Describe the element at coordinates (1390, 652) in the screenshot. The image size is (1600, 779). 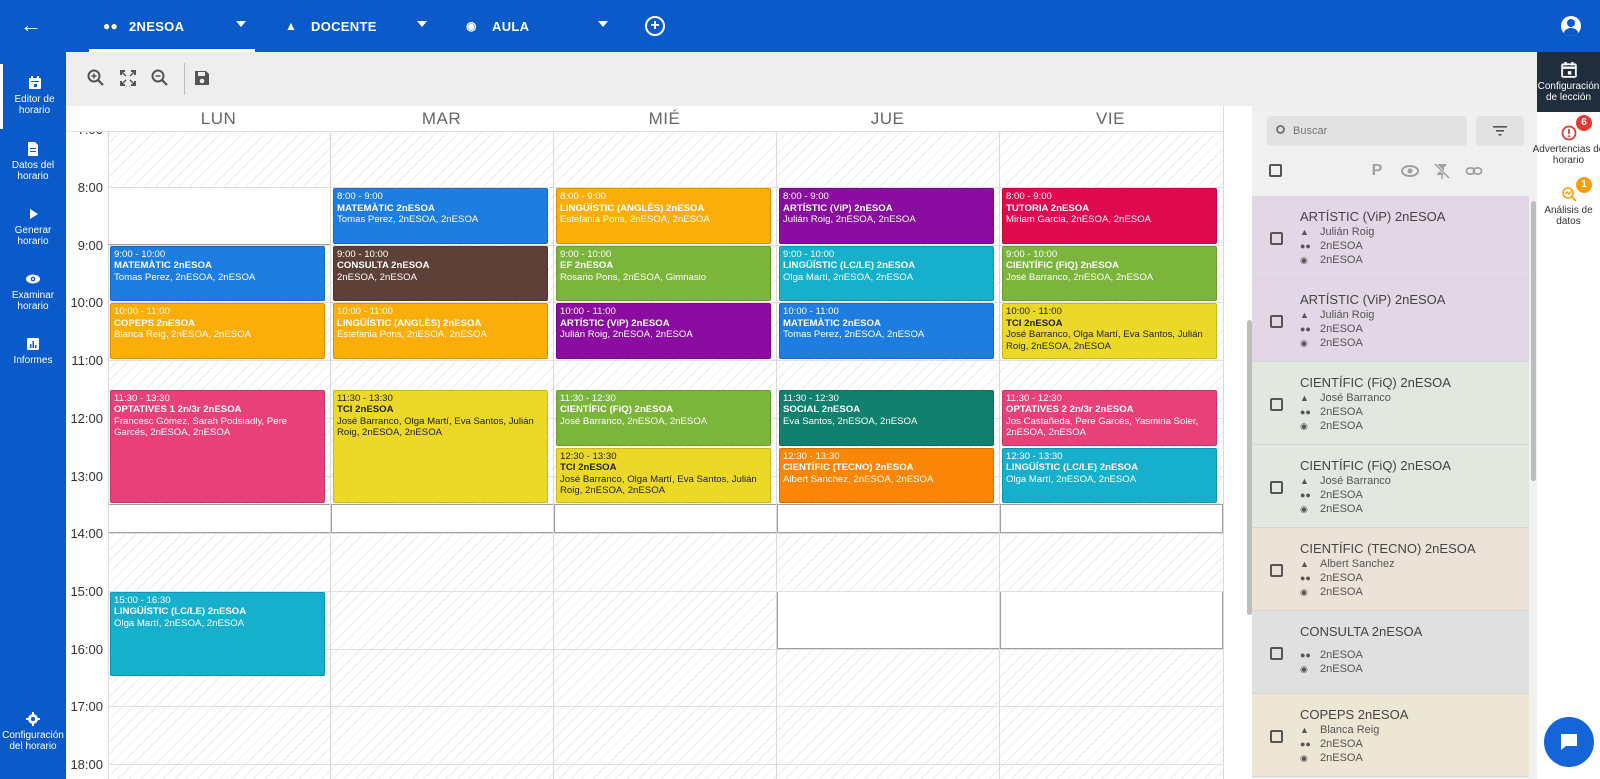
I see `lesson-card: CONSULTA 2nESOA ●● 2nESOA ◉ 2nESOA` at that location.